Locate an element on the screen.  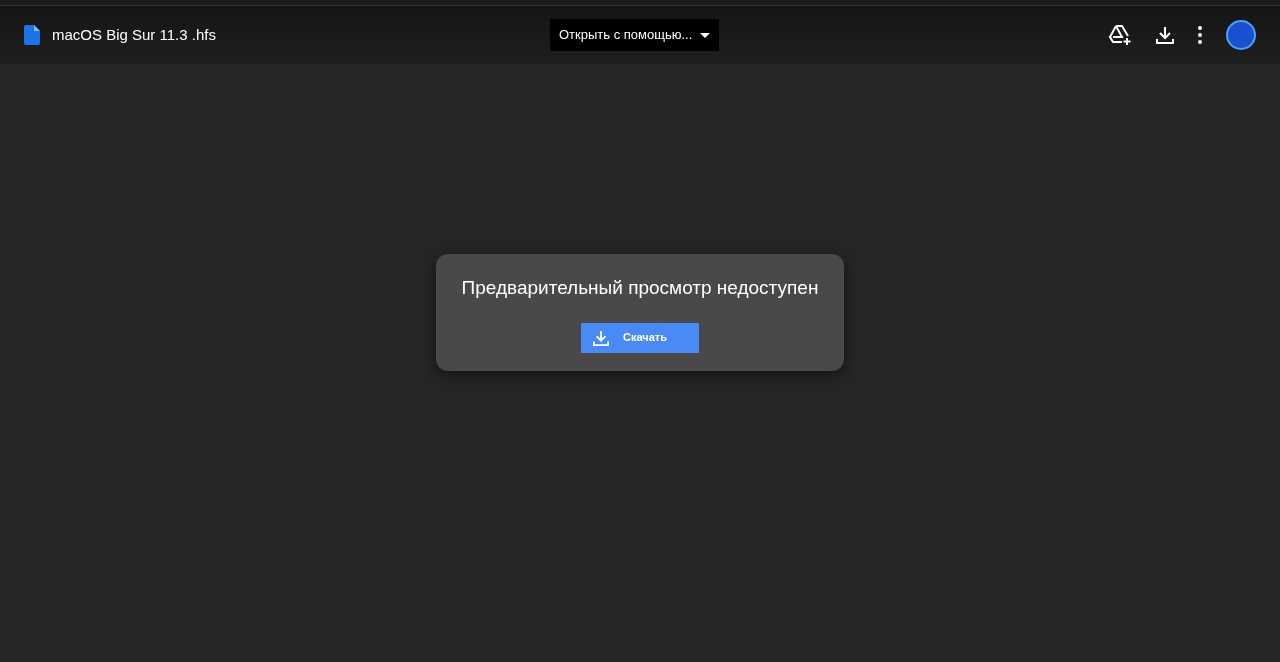
preview-message: Предварительный просмотр недоступен is located at coordinates (640, 288).